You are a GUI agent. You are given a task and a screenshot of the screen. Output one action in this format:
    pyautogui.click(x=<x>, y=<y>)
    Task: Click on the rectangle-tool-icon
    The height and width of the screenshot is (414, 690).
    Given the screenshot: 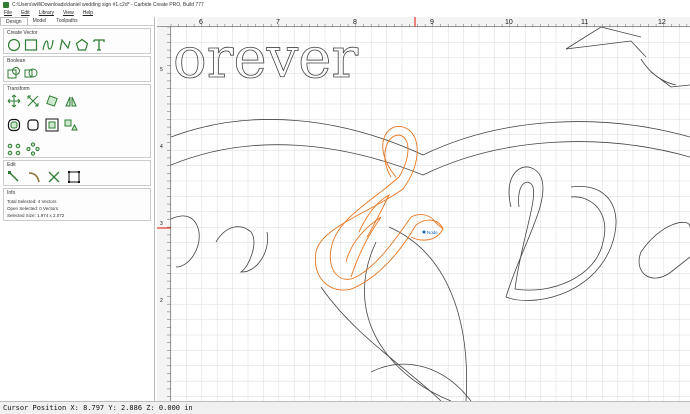 What is the action you would take?
    pyautogui.click(x=31, y=45)
    